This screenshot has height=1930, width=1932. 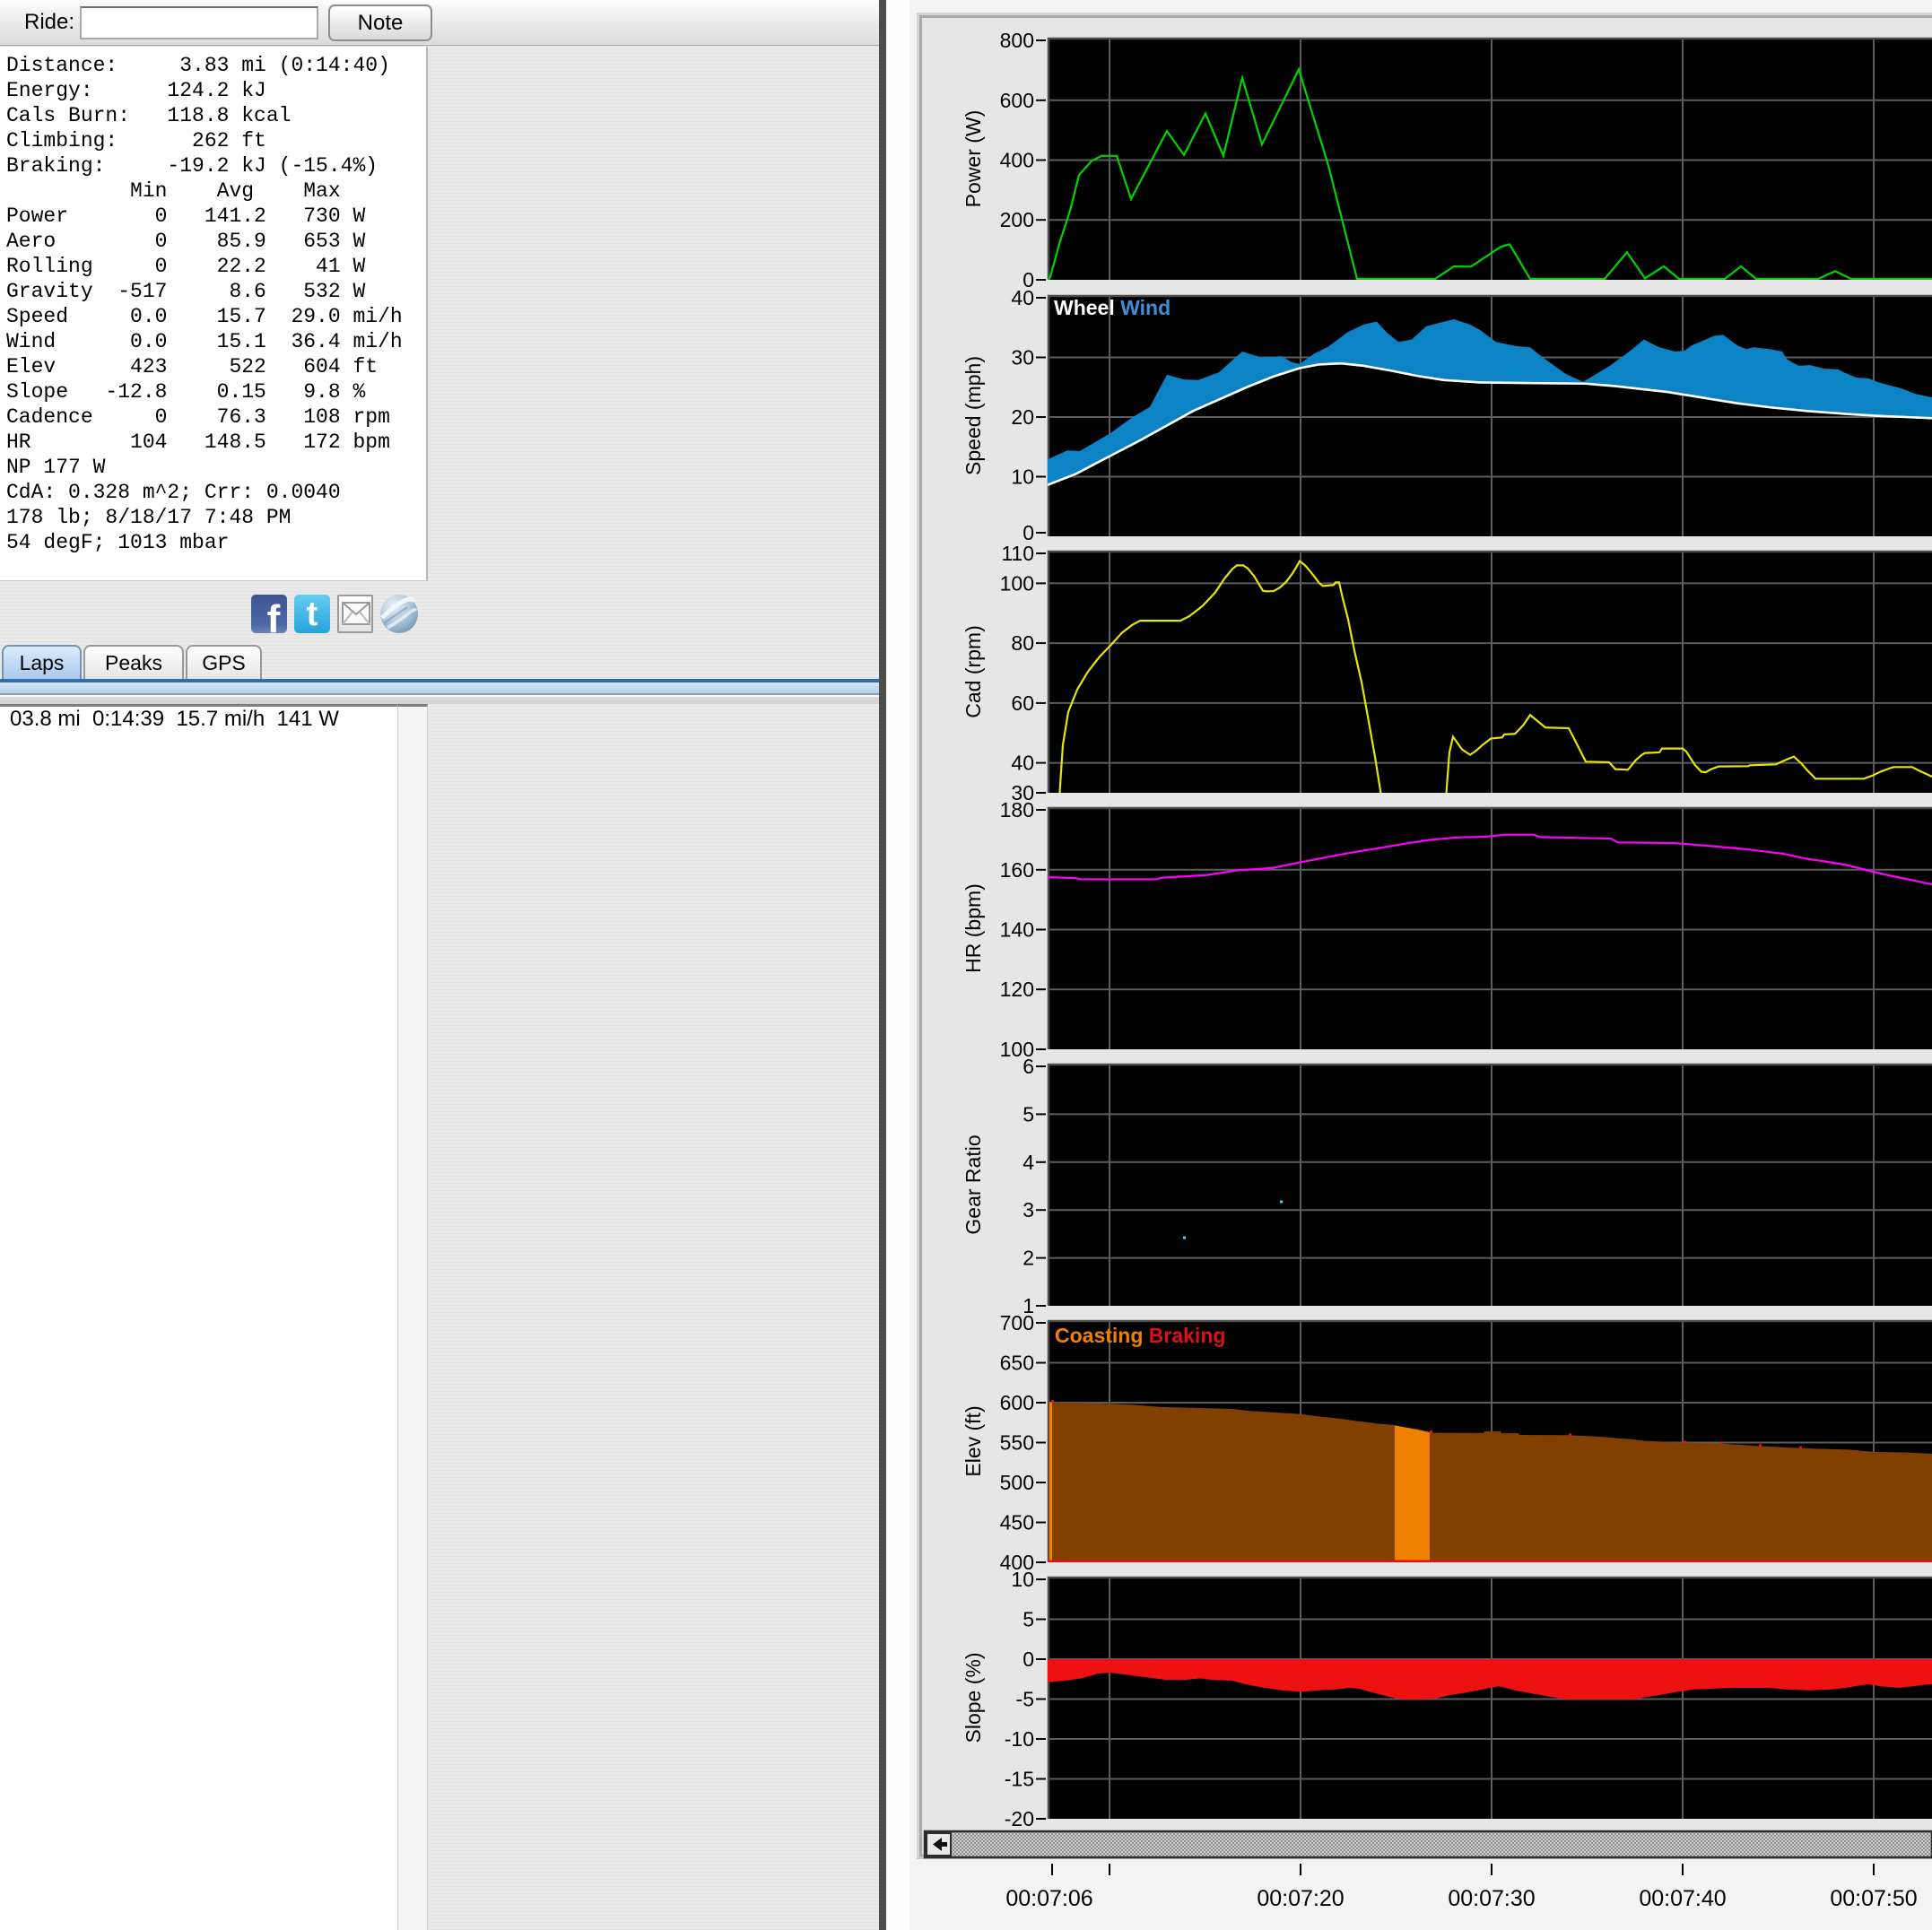 What do you see at coordinates (973, 928) in the screenshot?
I see `svg-text: HR (bpm)` at bounding box center [973, 928].